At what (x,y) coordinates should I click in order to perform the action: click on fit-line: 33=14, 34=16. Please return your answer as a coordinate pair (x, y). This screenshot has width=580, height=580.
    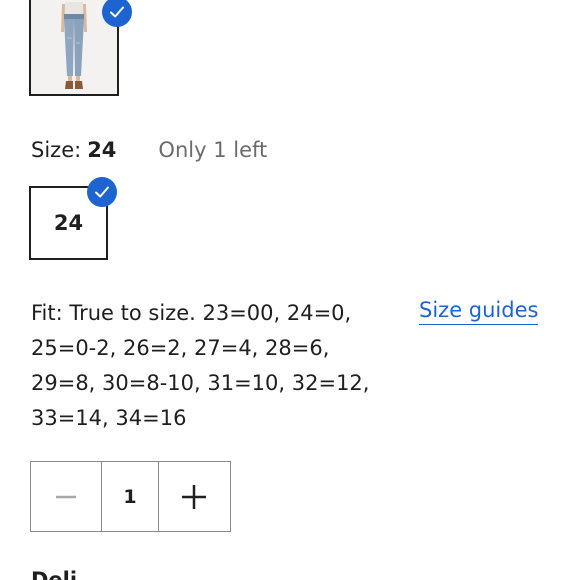
    Looking at the image, I should click on (109, 418).